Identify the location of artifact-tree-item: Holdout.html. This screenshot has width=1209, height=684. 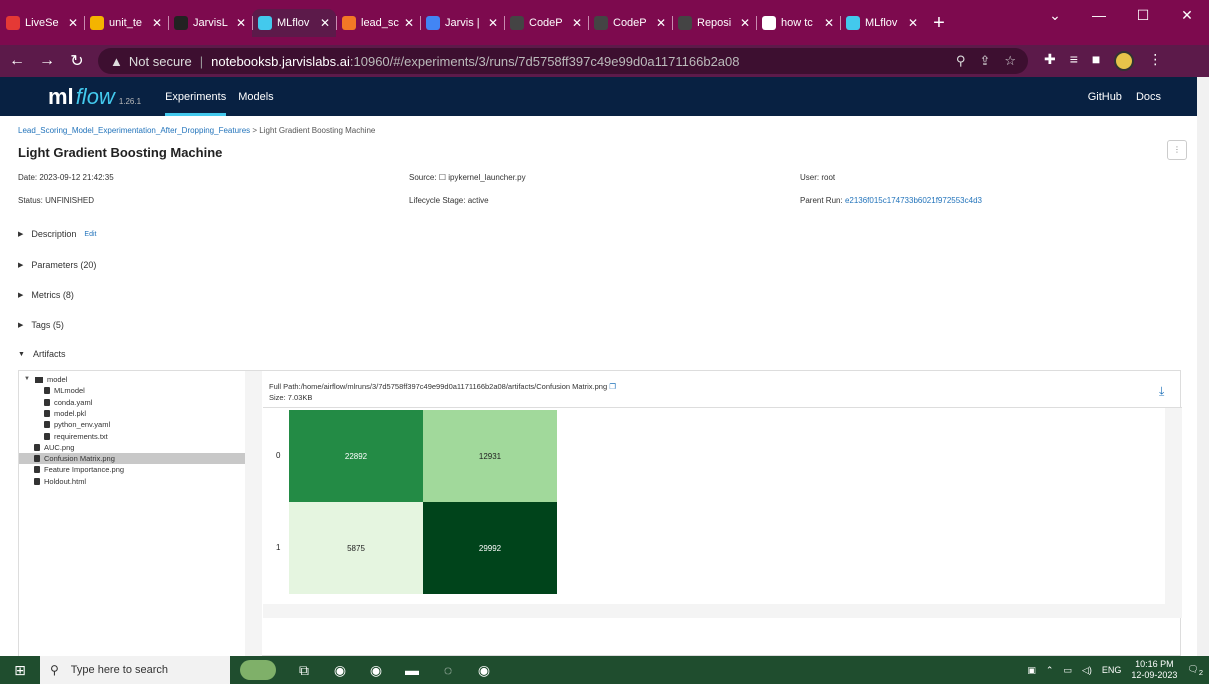
(60, 481).